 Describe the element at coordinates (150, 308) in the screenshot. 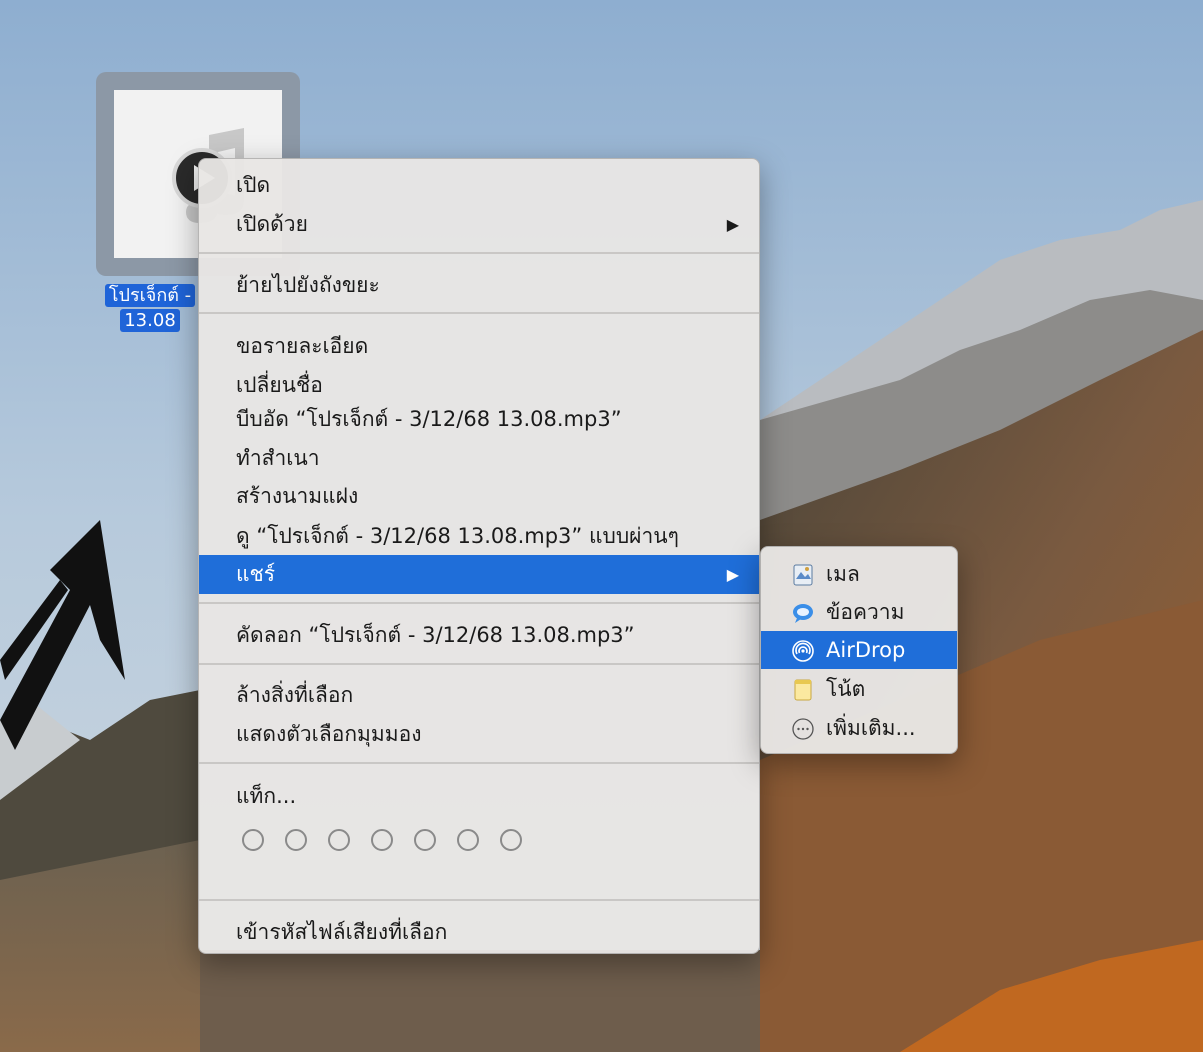

I see `desktop-file-label: โปรเจ็กต์ - 13.08` at that location.